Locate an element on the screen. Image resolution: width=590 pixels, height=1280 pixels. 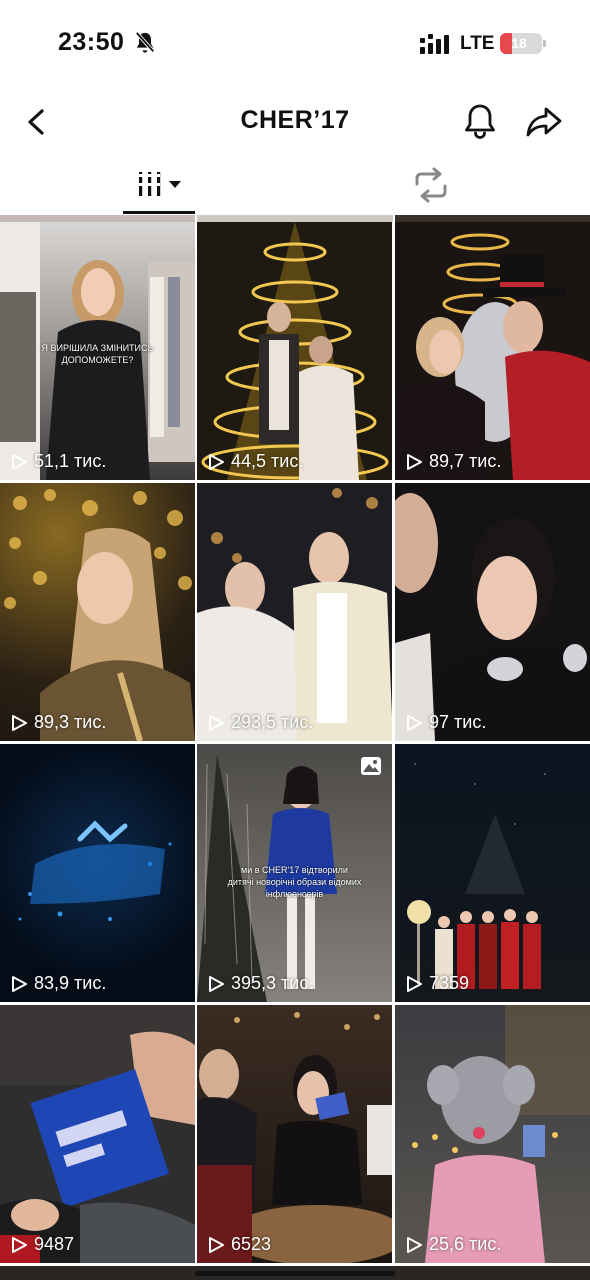
view-count: 6523 is located at coordinates (239, 1244).